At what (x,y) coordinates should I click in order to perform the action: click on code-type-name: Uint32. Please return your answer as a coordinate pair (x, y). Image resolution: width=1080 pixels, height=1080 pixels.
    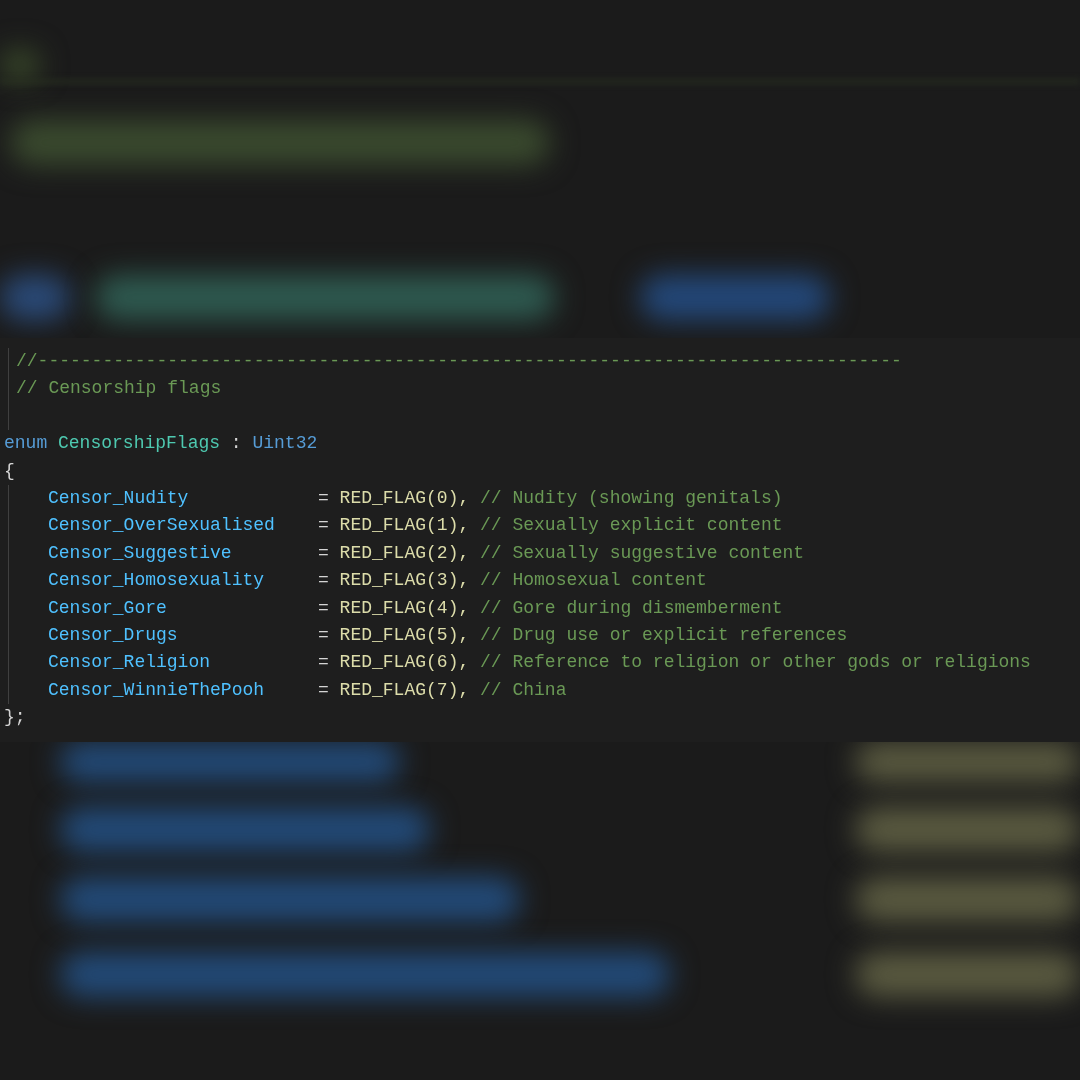
    Looking at the image, I should click on (285, 444).